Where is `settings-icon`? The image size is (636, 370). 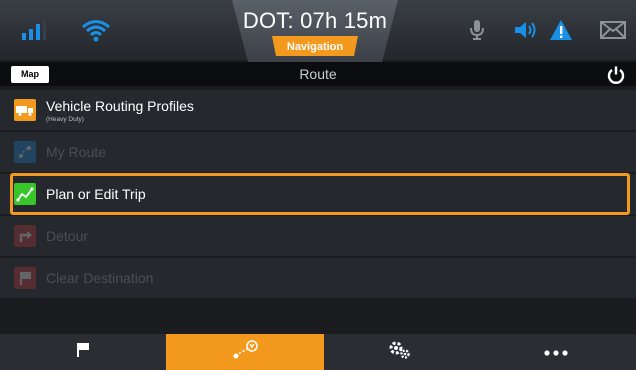
settings-icon is located at coordinates (400, 352).